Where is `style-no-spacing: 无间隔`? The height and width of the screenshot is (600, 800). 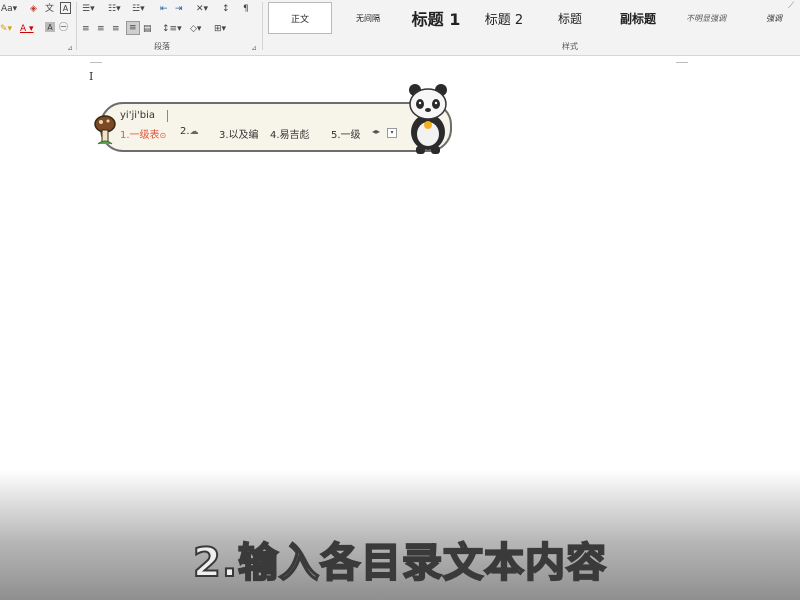 style-no-spacing: 无间隔 is located at coordinates (368, 18).